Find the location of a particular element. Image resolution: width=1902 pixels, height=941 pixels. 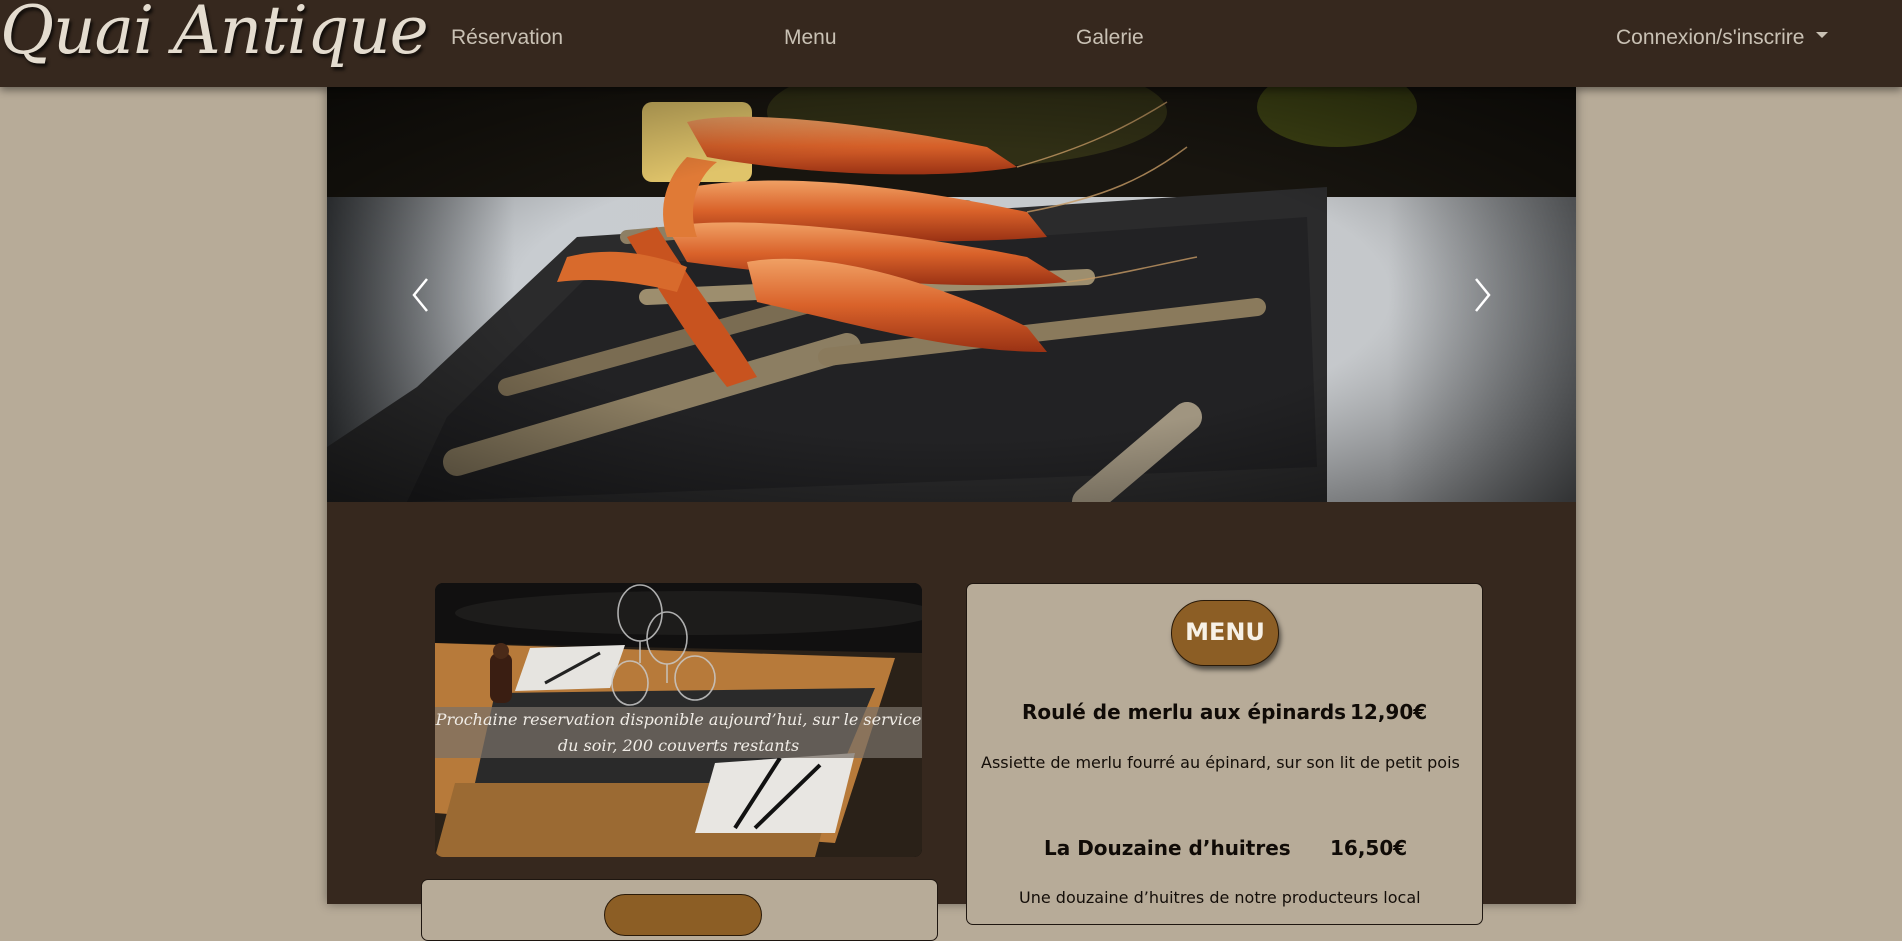

dish-price: 12,90€ is located at coordinates (1389, 712).